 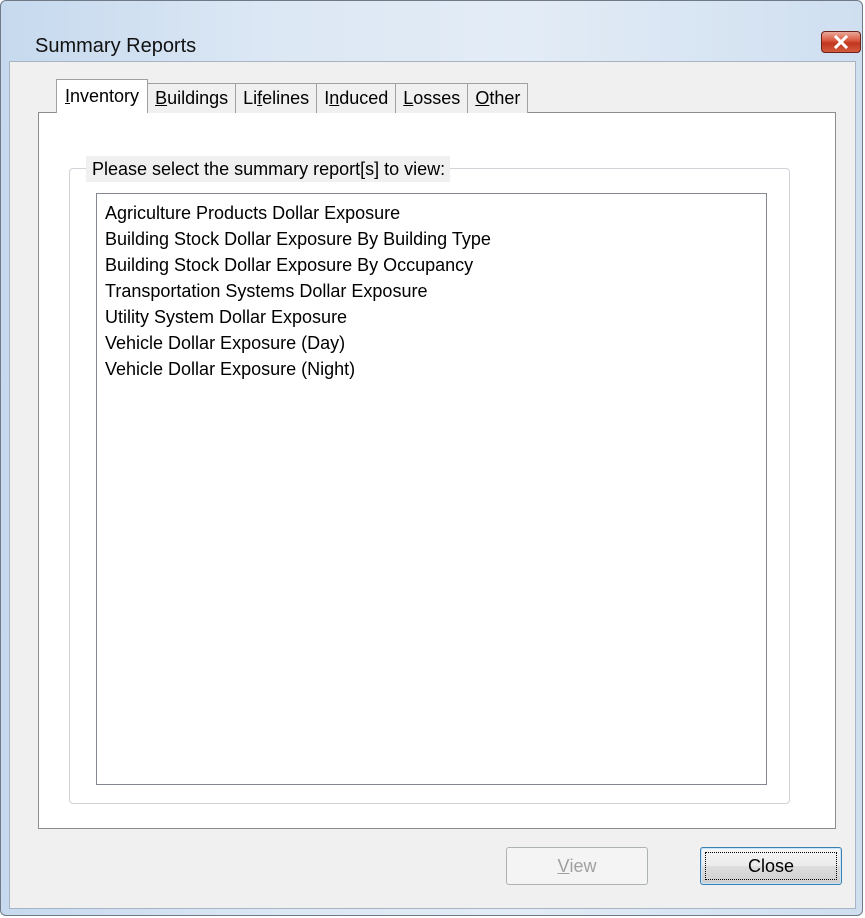 What do you see at coordinates (435, 343) in the screenshot?
I see `report-list-item: Vehicle Dollar Exposure (Day)` at bounding box center [435, 343].